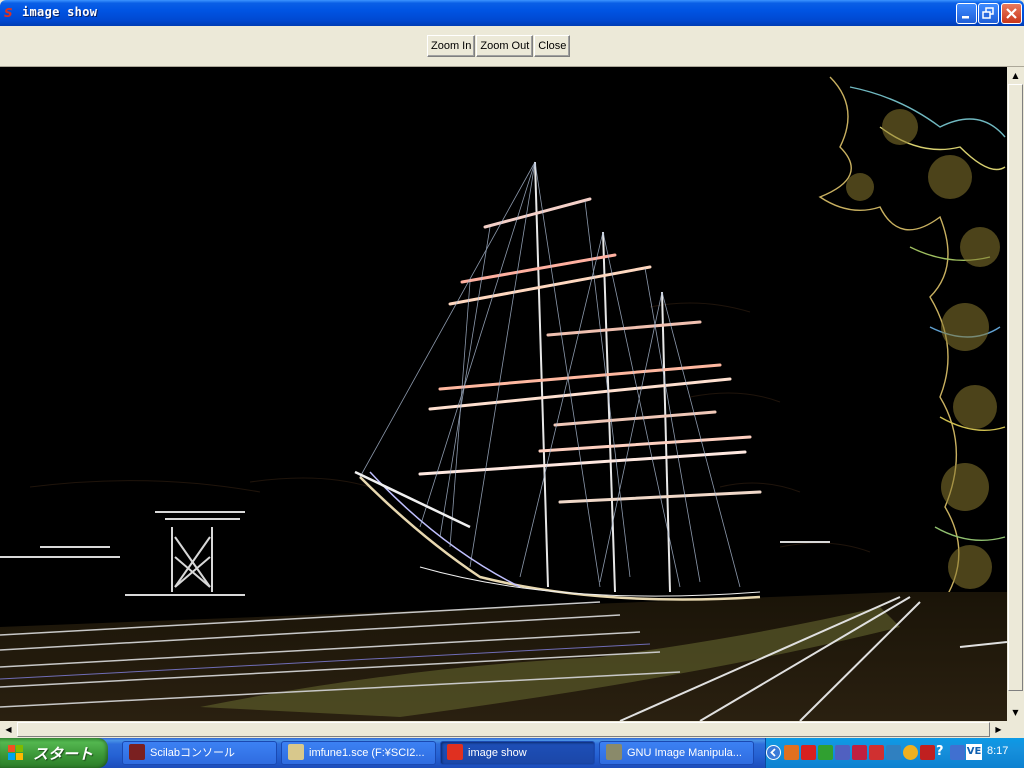  Describe the element at coordinates (8, 13) in the screenshot. I see `scilab-app-icon: S` at that location.